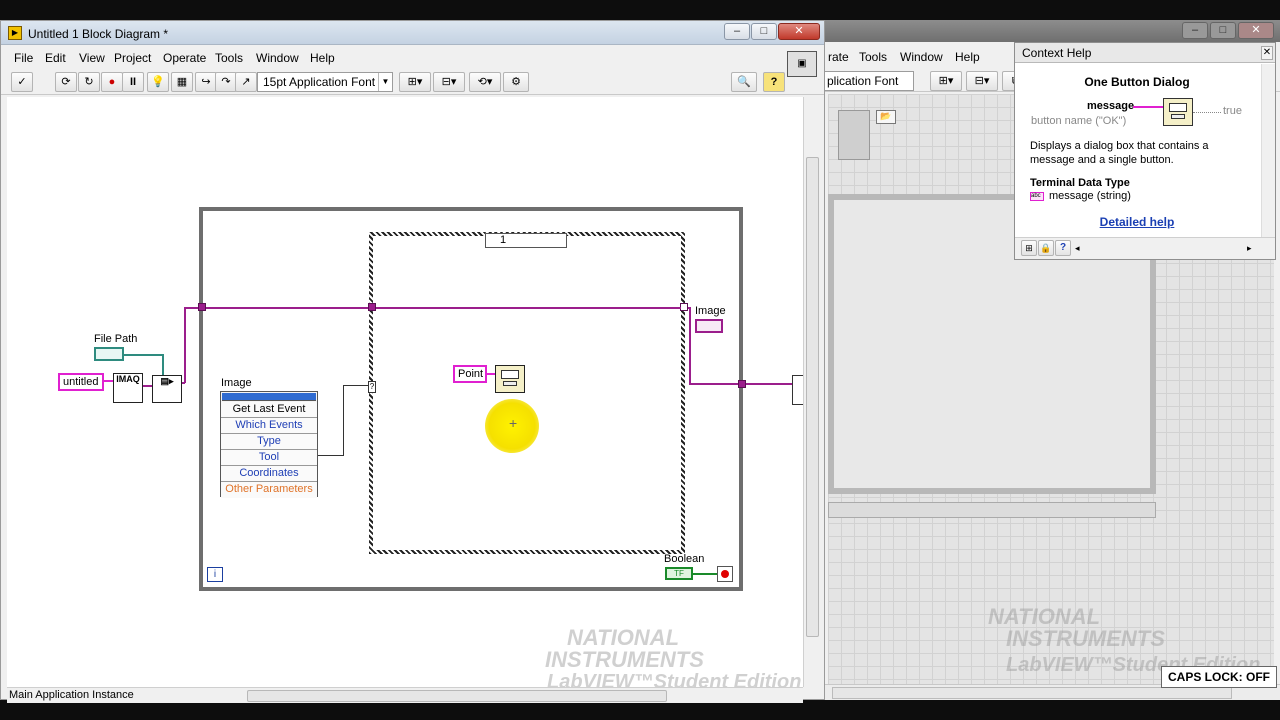 This screenshot has height=720, width=1280. I want to click on front-panel-titlebar: – □ ✕, so click(1051, 31).